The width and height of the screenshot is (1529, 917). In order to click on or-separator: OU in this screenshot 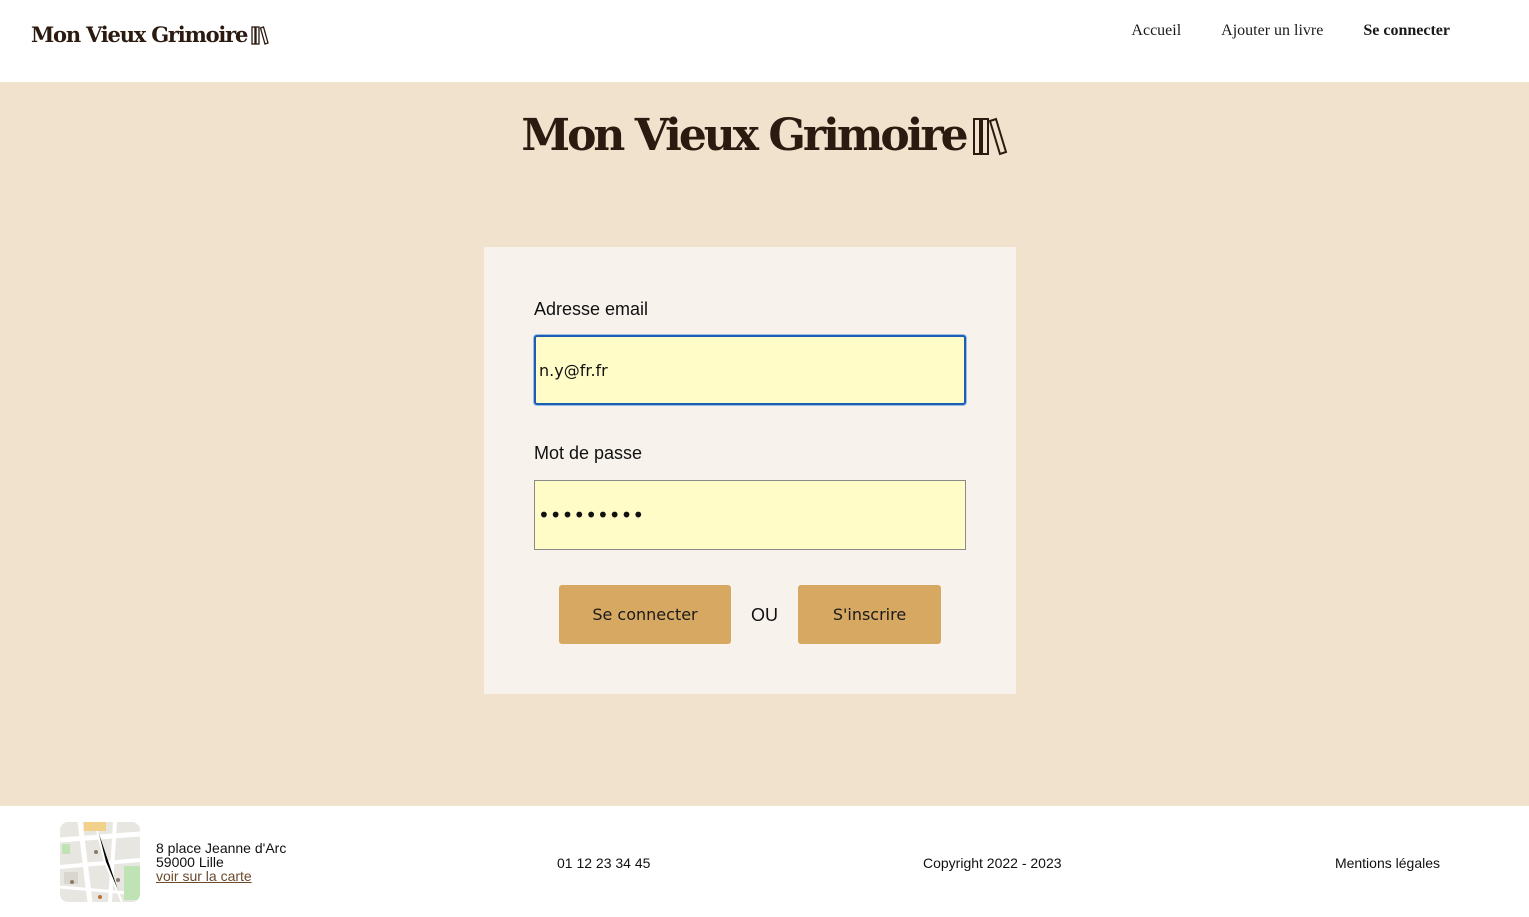, I will do `click(764, 615)`.